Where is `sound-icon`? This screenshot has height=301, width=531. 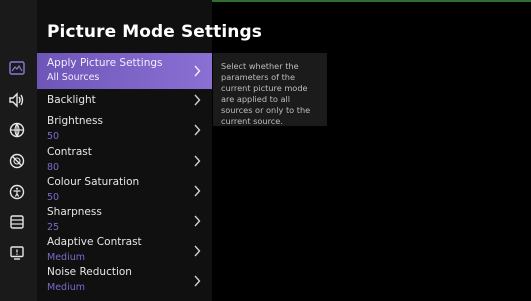 sound-icon is located at coordinates (17, 100).